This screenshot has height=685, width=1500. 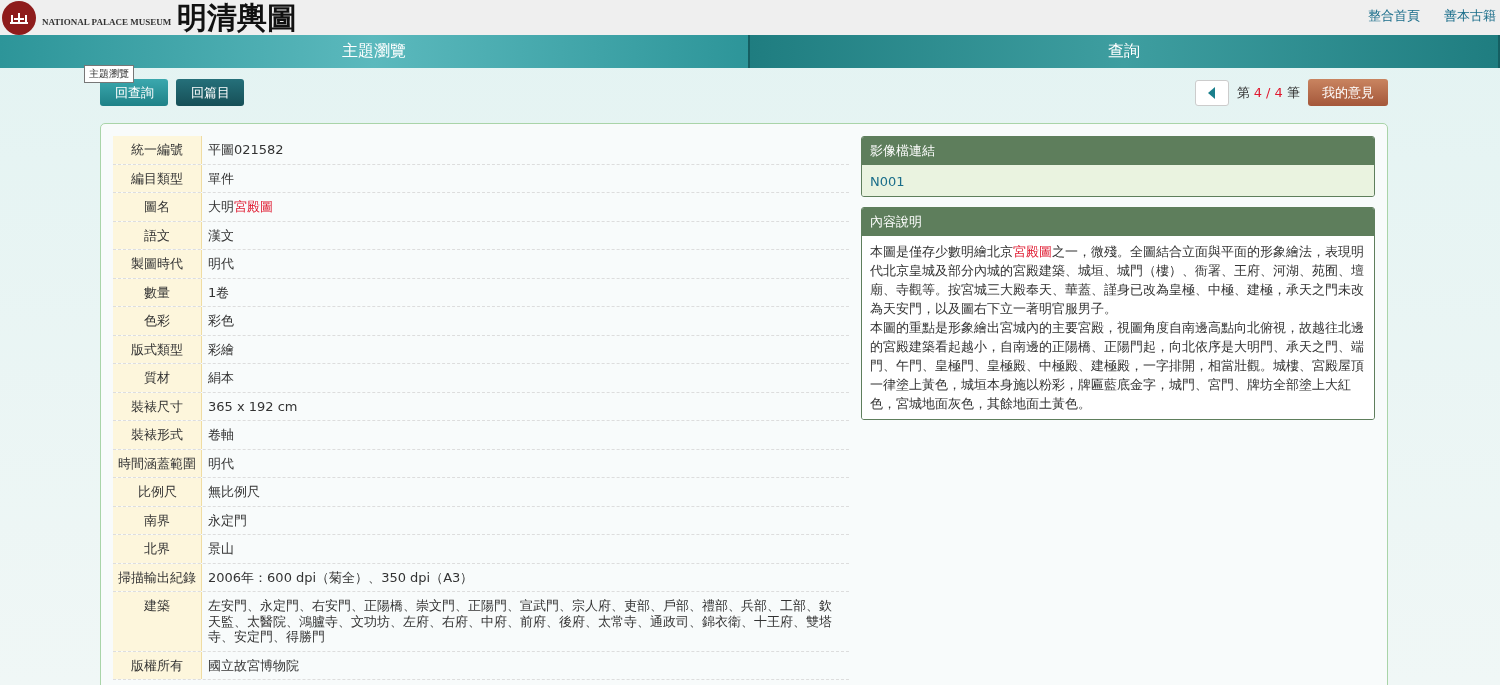 I want to click on field-value: 景山, so click(x=221, y=549).